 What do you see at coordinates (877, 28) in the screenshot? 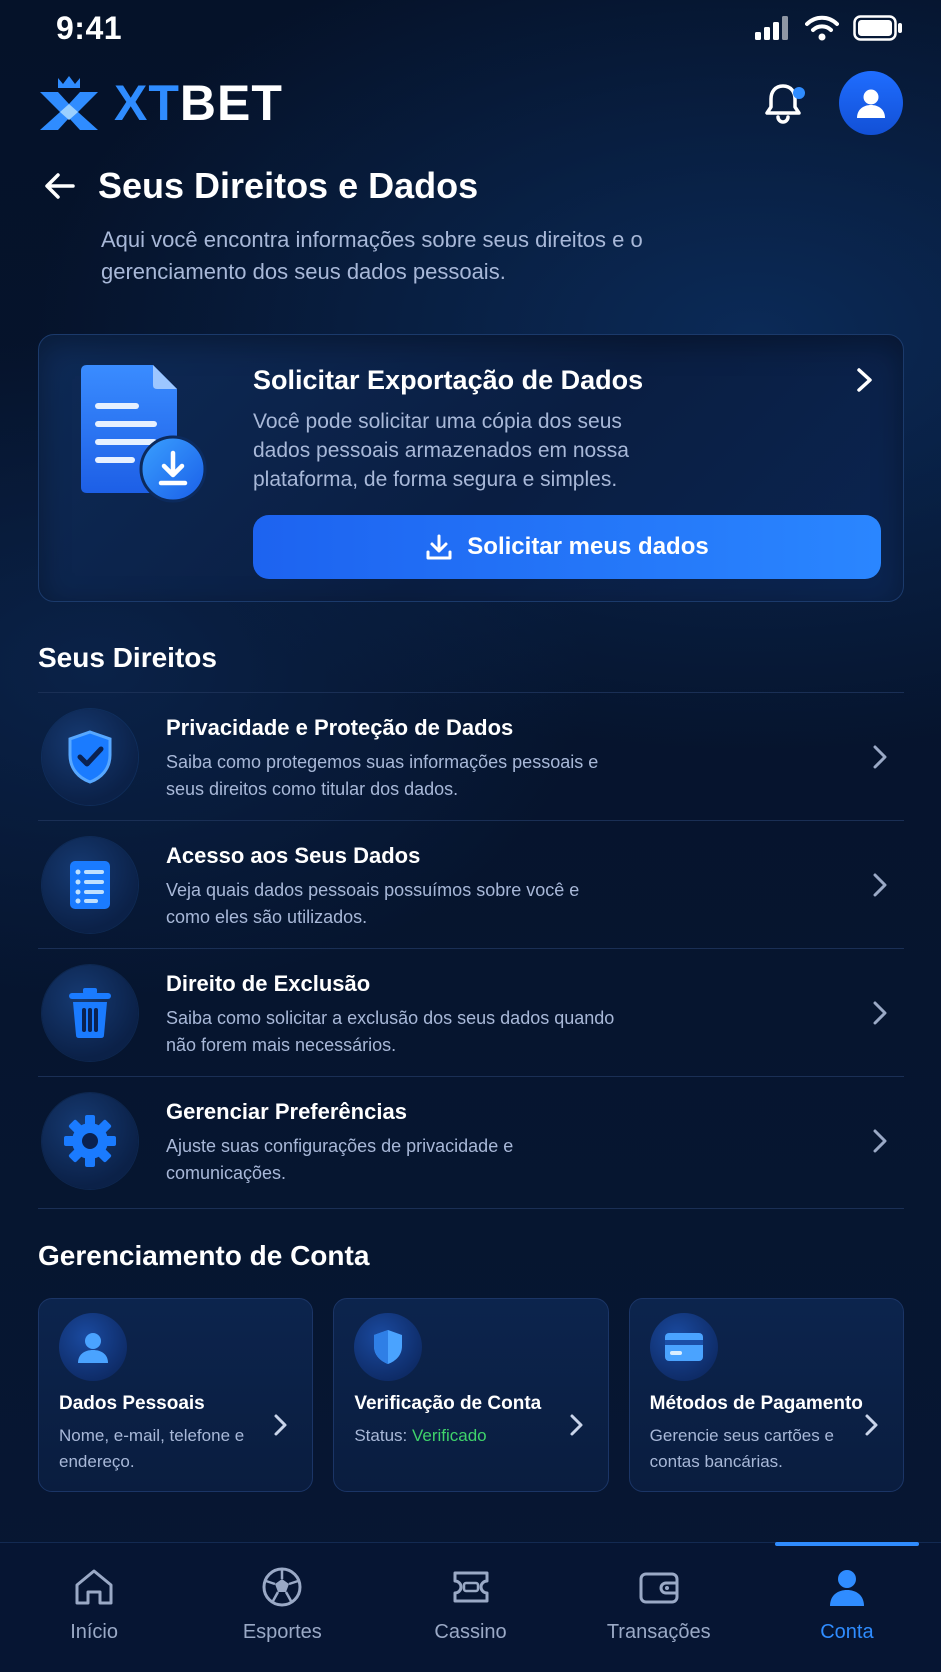
I see `battery-icon` at bounding box center [877, 28].